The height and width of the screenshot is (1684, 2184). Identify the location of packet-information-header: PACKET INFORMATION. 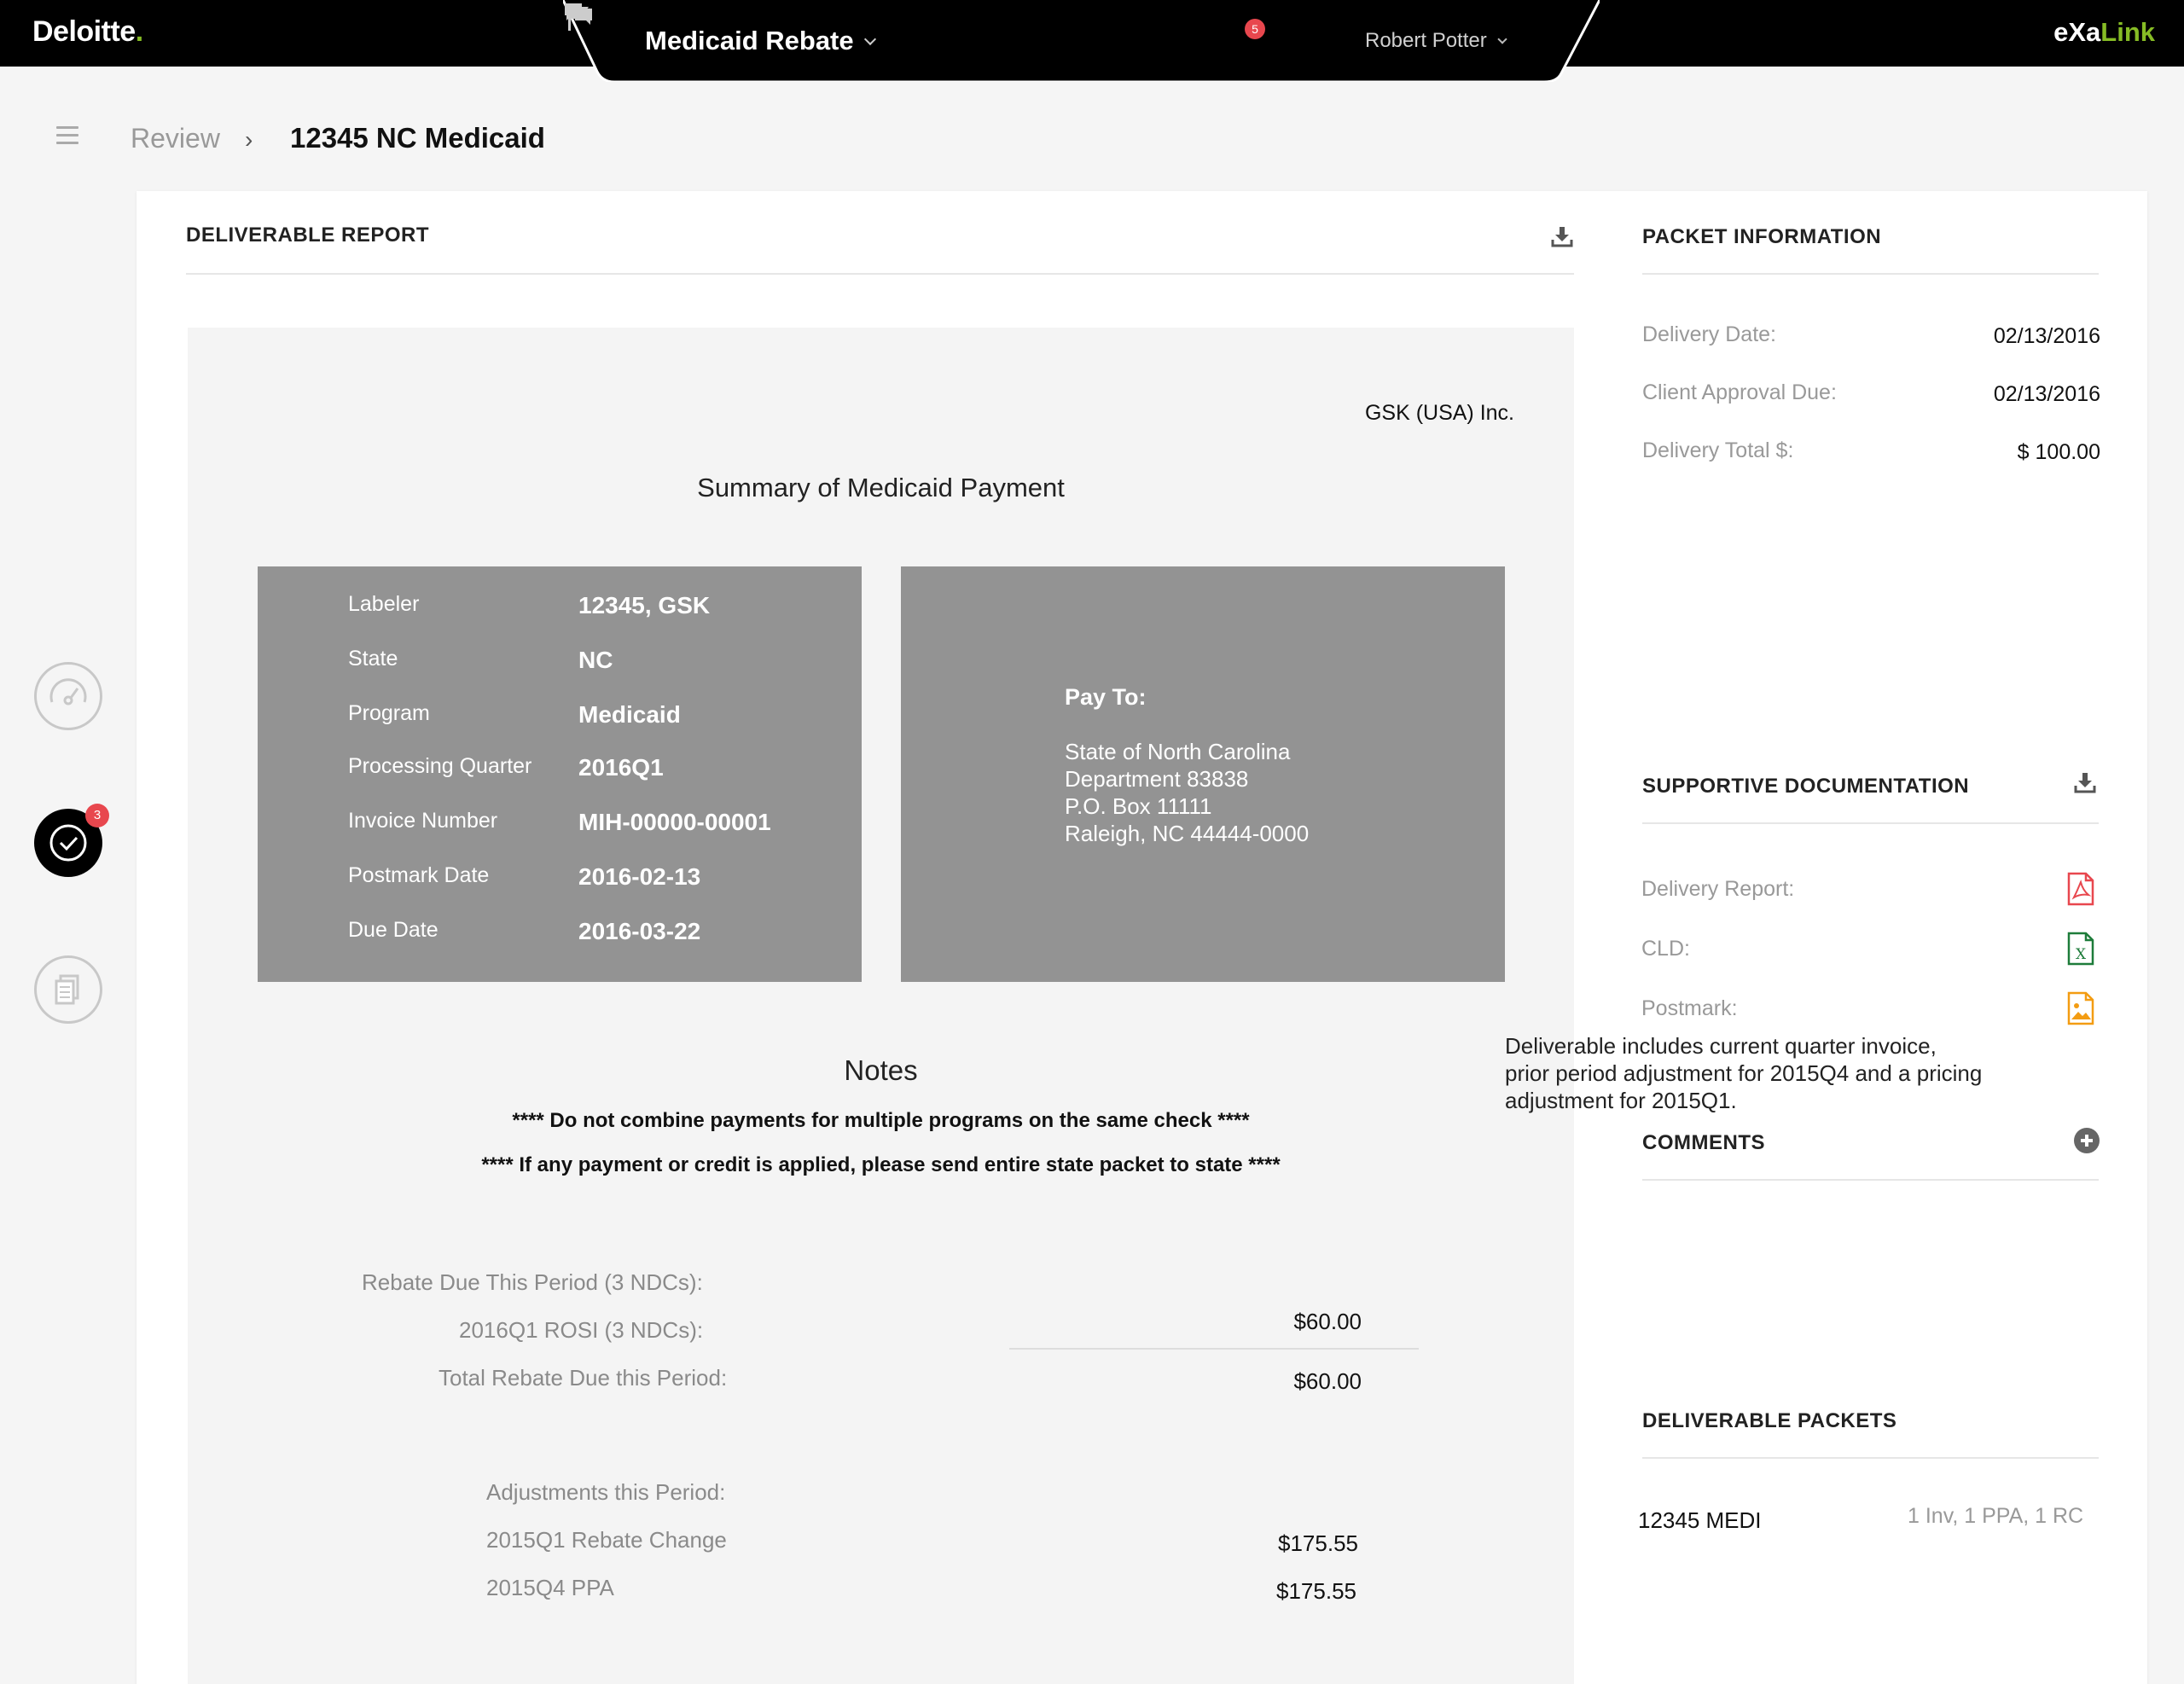
(1762, 236).